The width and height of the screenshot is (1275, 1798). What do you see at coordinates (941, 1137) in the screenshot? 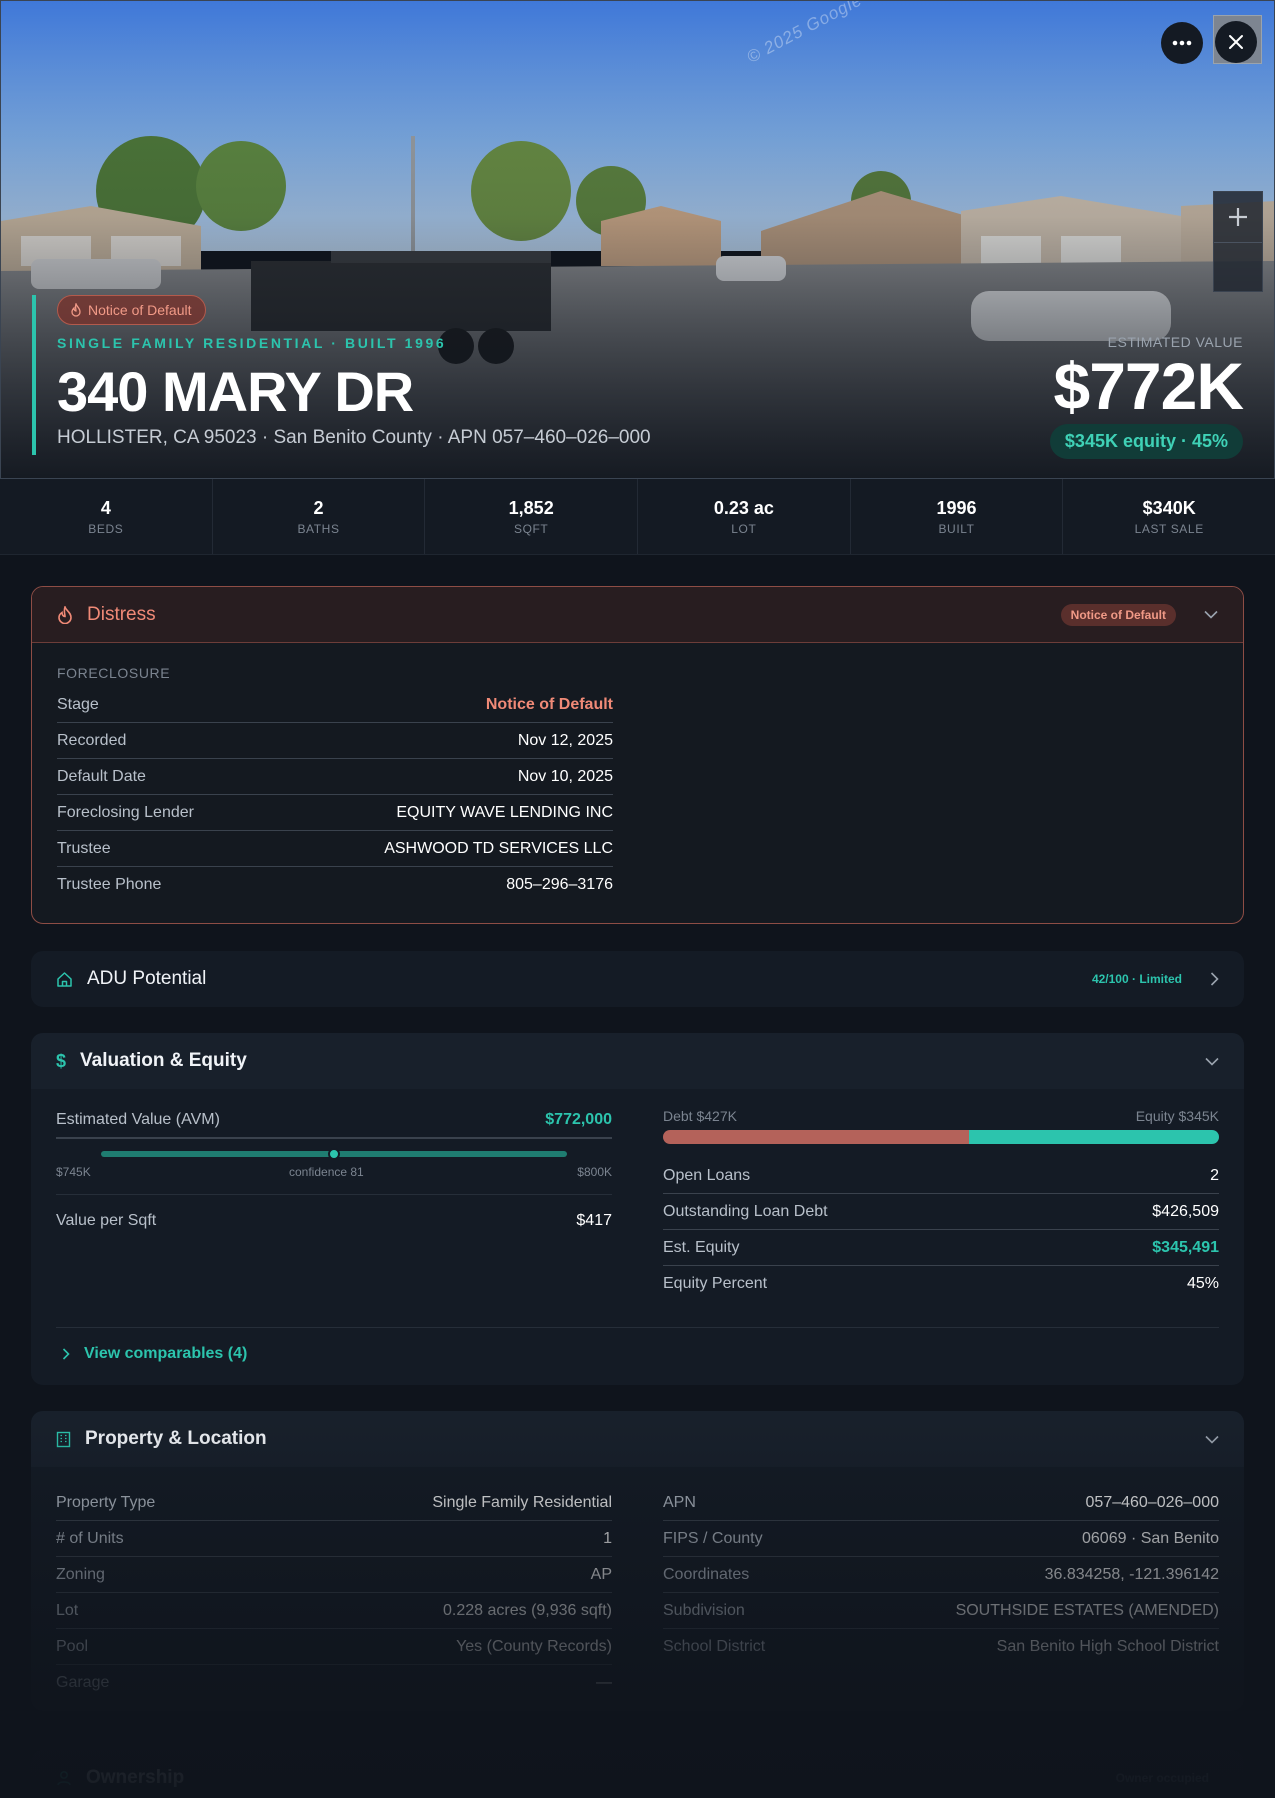
I see `debt-equity-bar` at bounding box center [941, 1137].